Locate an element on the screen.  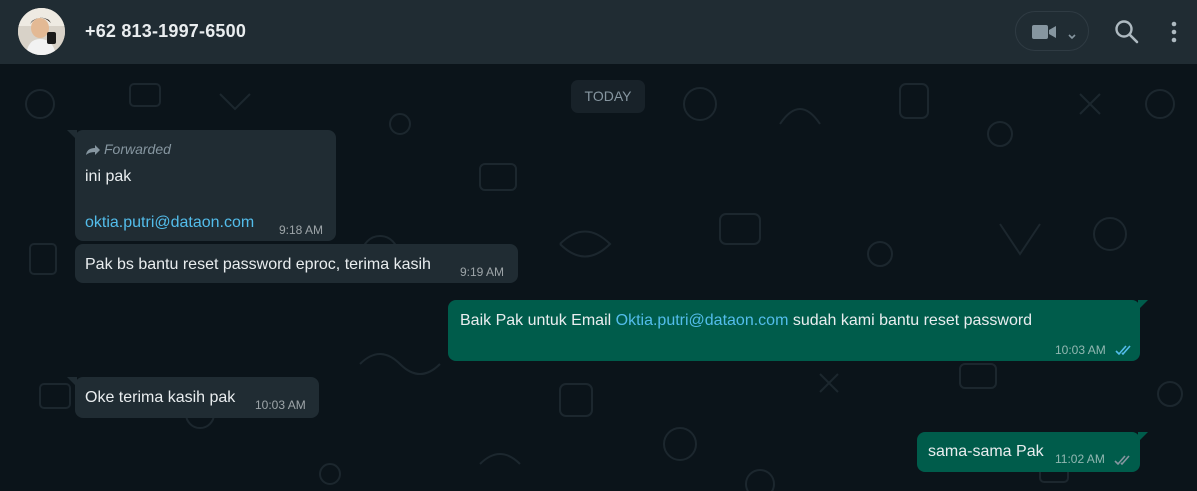
chat-header: +62 813-1997-6500 is located at coordinates (598, 32).